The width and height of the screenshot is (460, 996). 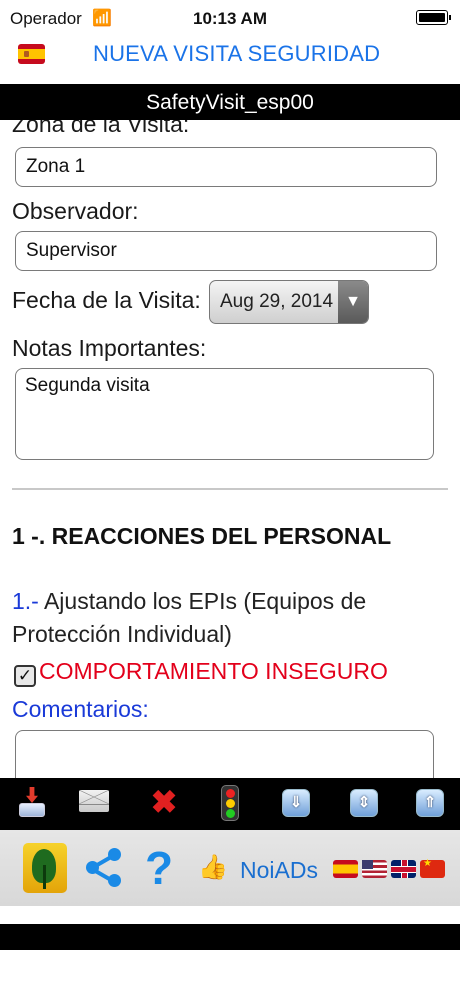 I want to click on ad-bar: ? 👍 NoiADs, so click(x=230, y=868).